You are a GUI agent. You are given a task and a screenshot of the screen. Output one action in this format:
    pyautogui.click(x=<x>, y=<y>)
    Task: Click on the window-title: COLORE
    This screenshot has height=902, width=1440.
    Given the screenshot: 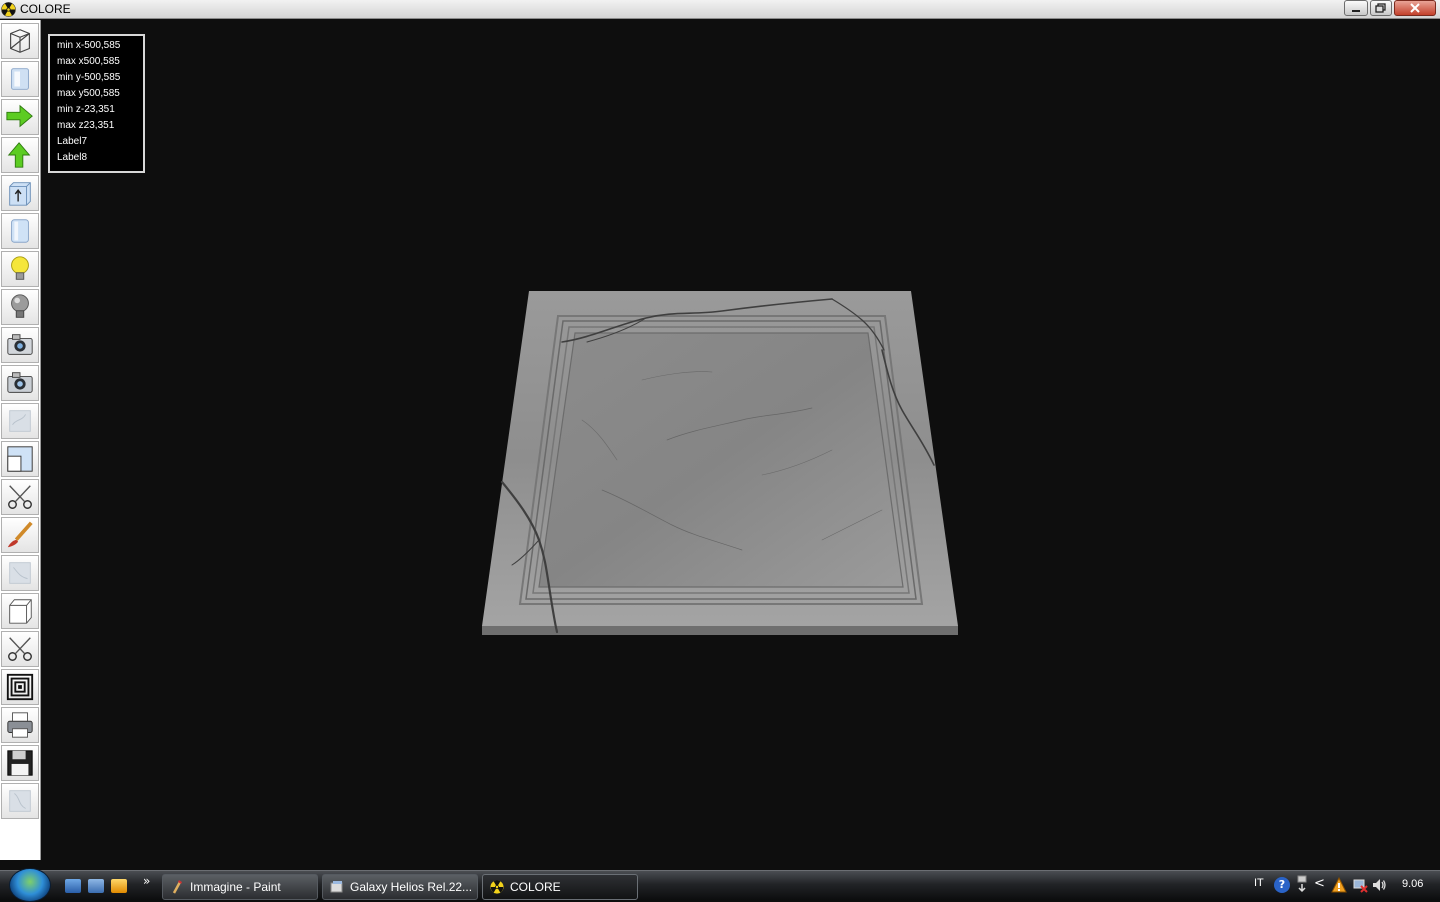 What is the action you would take?
    pyautogui.click(x=45, y=9)
    